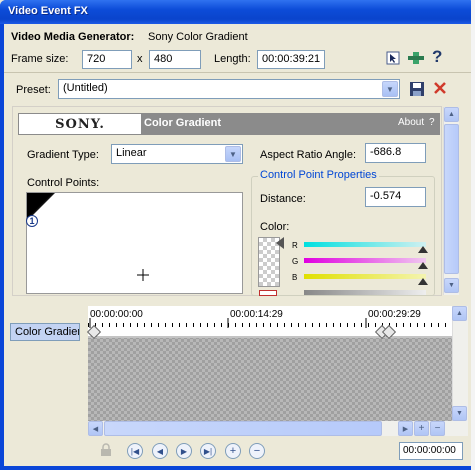 Image resolution: width=475 pixels, height=470 pixels. Describe the element at coordinates (80, 124) in the screenshot. I see `sony-logo: SONY.` at that location.